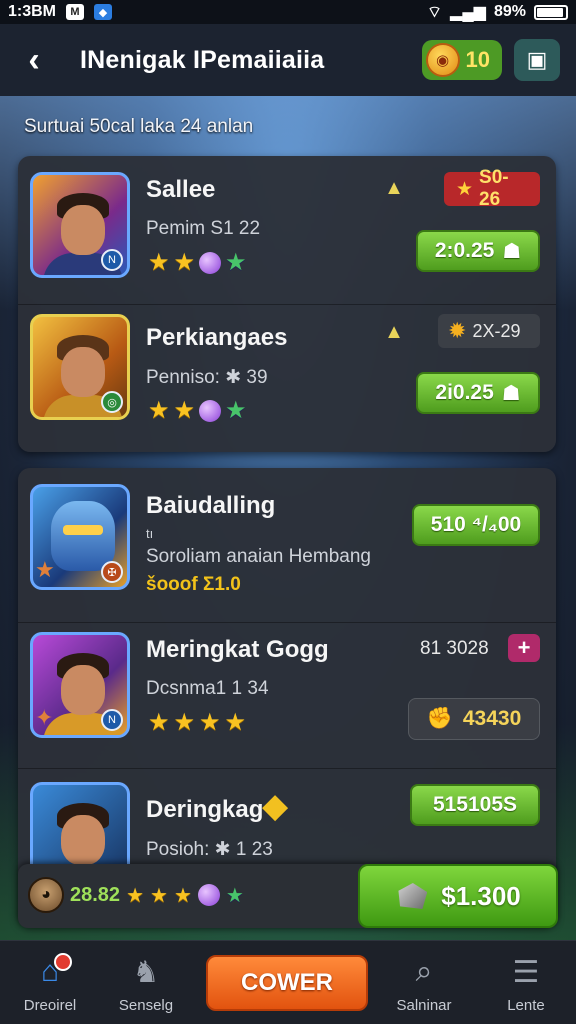 The height and width of the screenshot is (1024, 576). What do you see at coordinates (80, 367) in the screenshot?
I see `avatar: ◎` at bounding box center [80, 367].